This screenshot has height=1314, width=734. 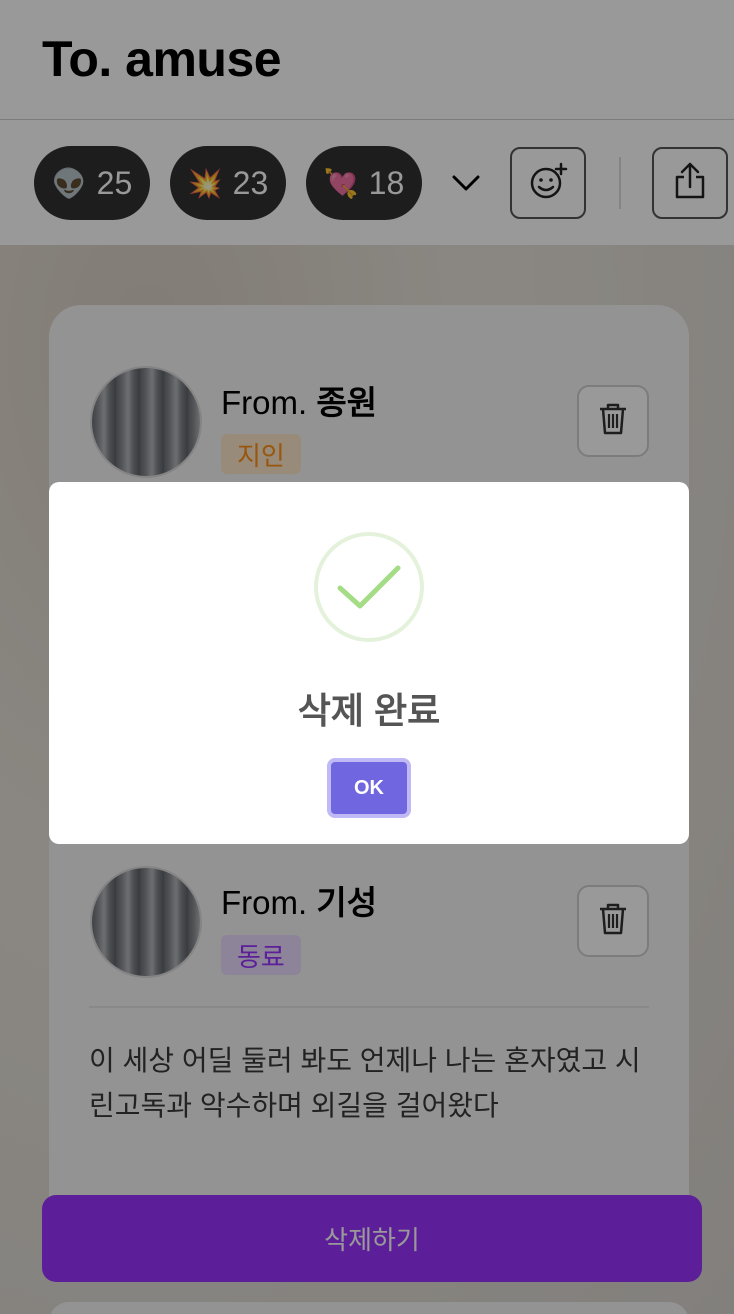 I want to click on success-check-icon, so click(x=369, y=587).